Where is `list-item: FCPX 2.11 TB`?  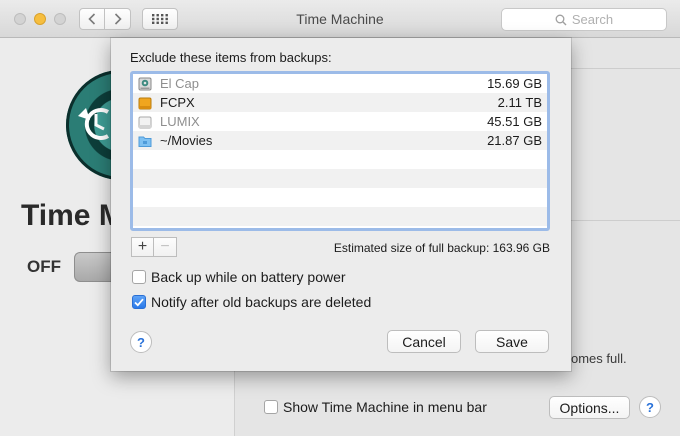
list-item: FCPX 2.11 TB is located at coordinates (340, 102).